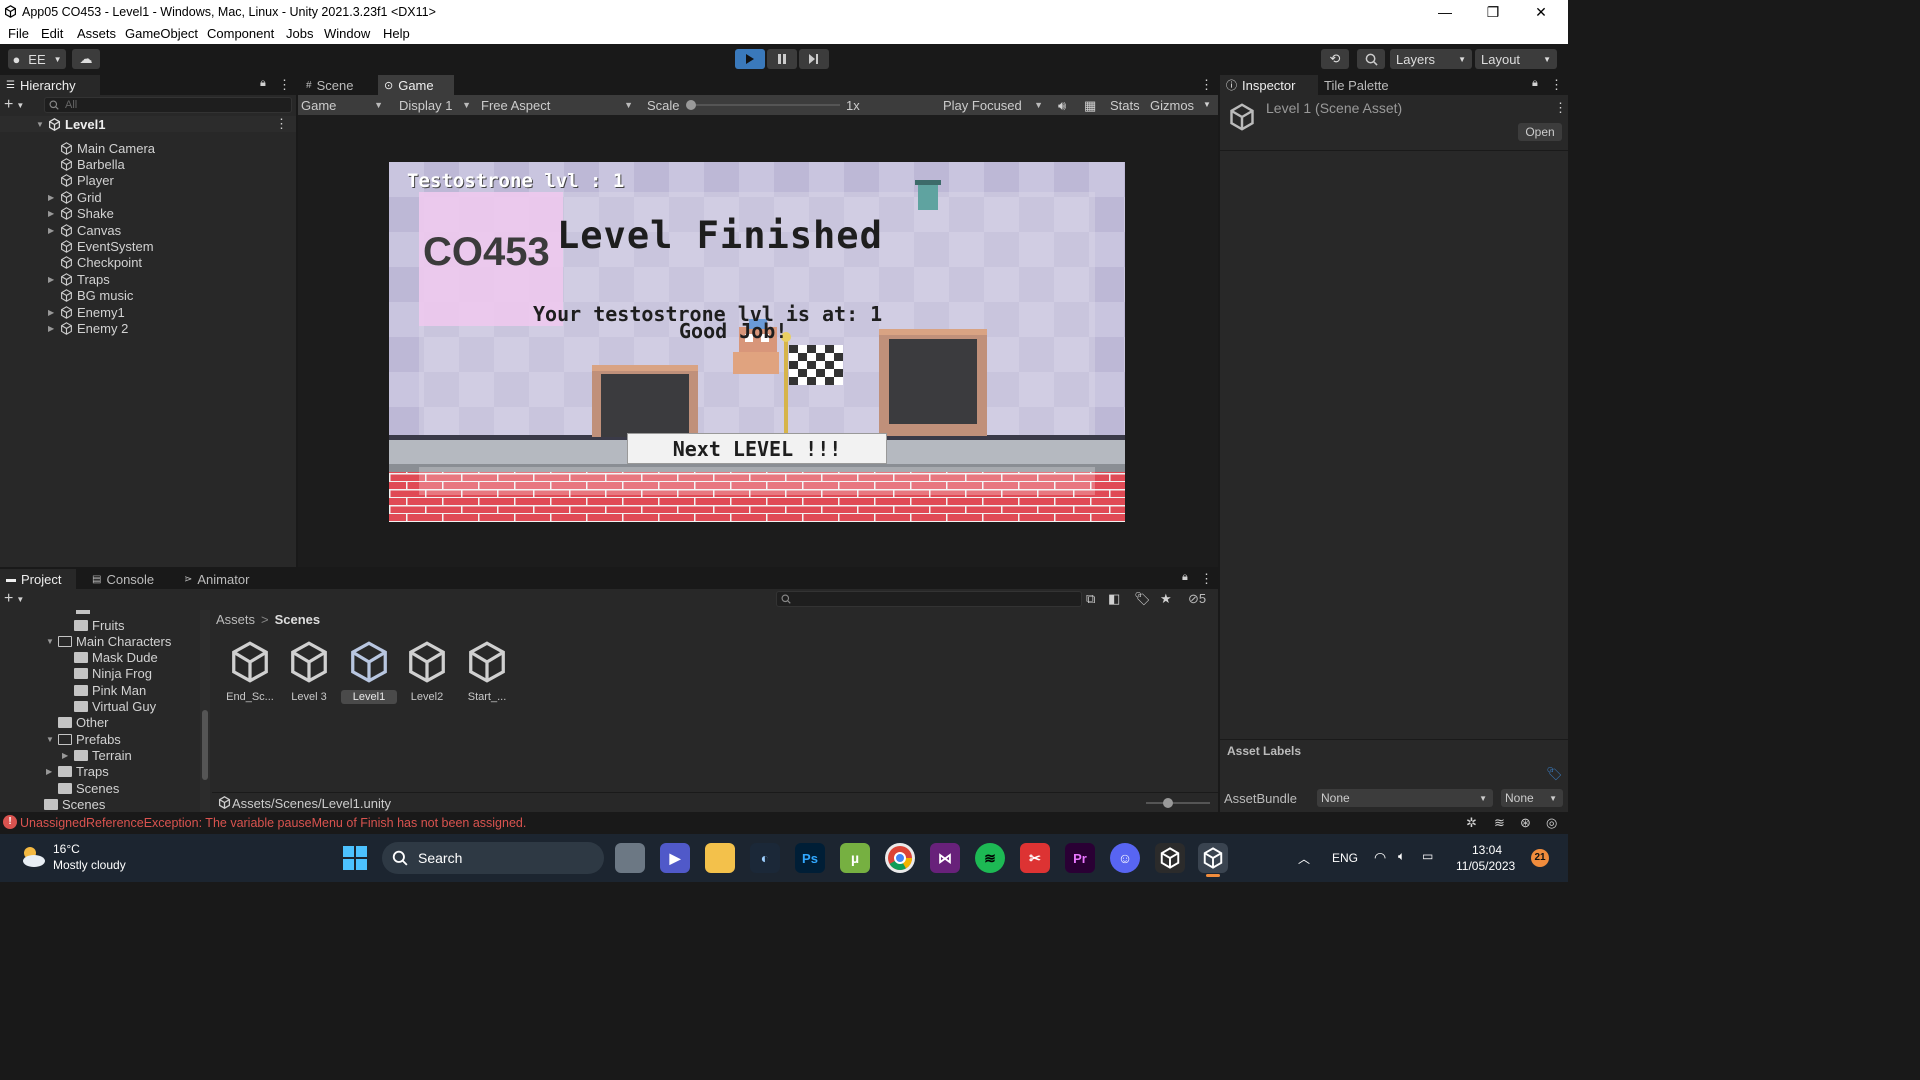 Image resolution: width=1920 pixels, height=1080 pixels. Describe the element at coordinates (1062, 106) in the screenshot. I see `mute-audio-icon: 🔊︎` at that location.